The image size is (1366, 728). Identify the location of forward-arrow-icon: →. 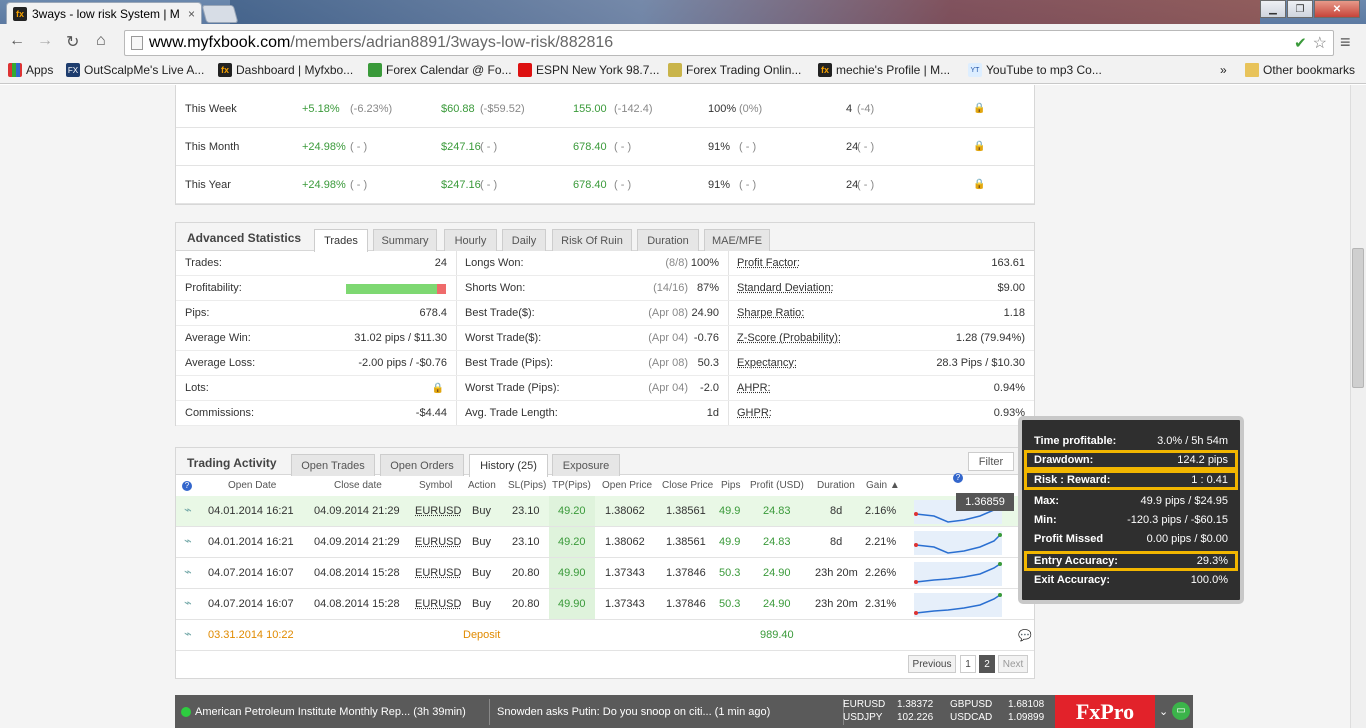
(45, 41).